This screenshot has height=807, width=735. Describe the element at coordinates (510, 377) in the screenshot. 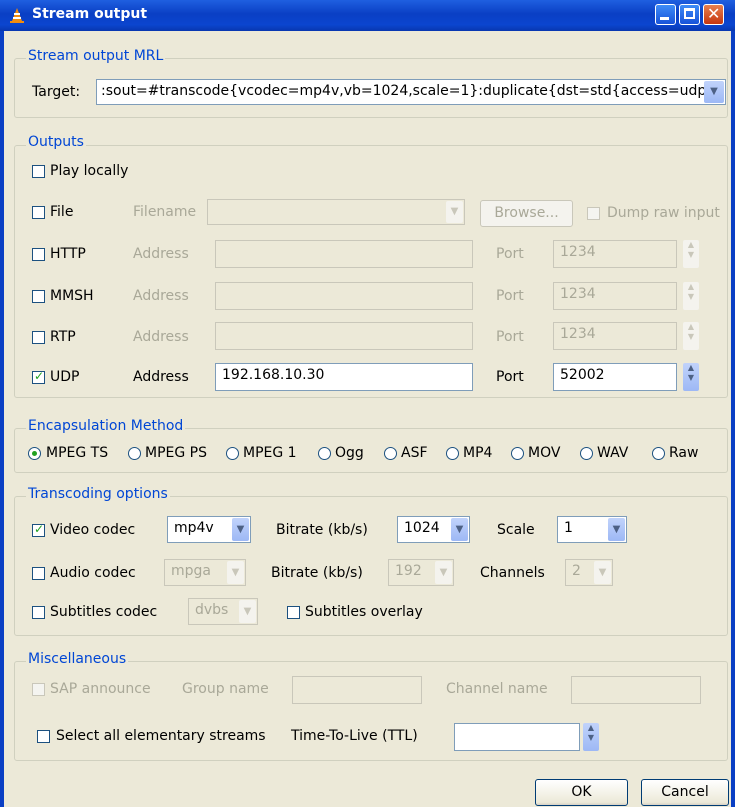

I see `udp-port-label: Port` at that location.